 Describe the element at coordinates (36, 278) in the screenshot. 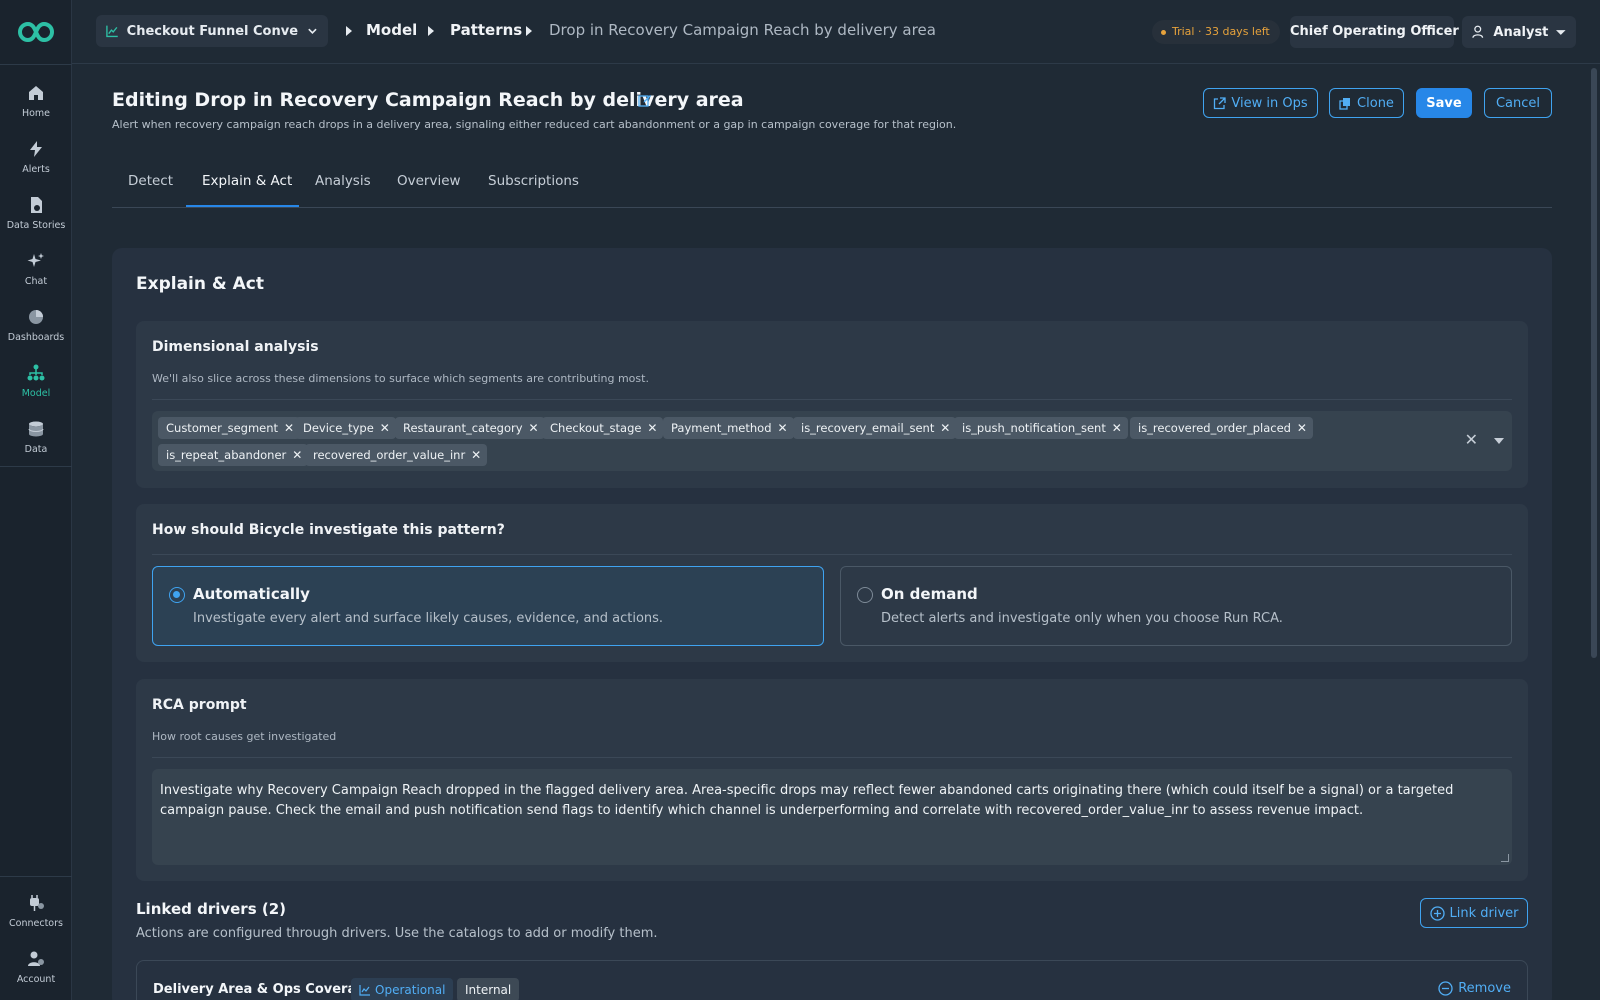

I see `sidebar-item-chat: Chat` at that location.